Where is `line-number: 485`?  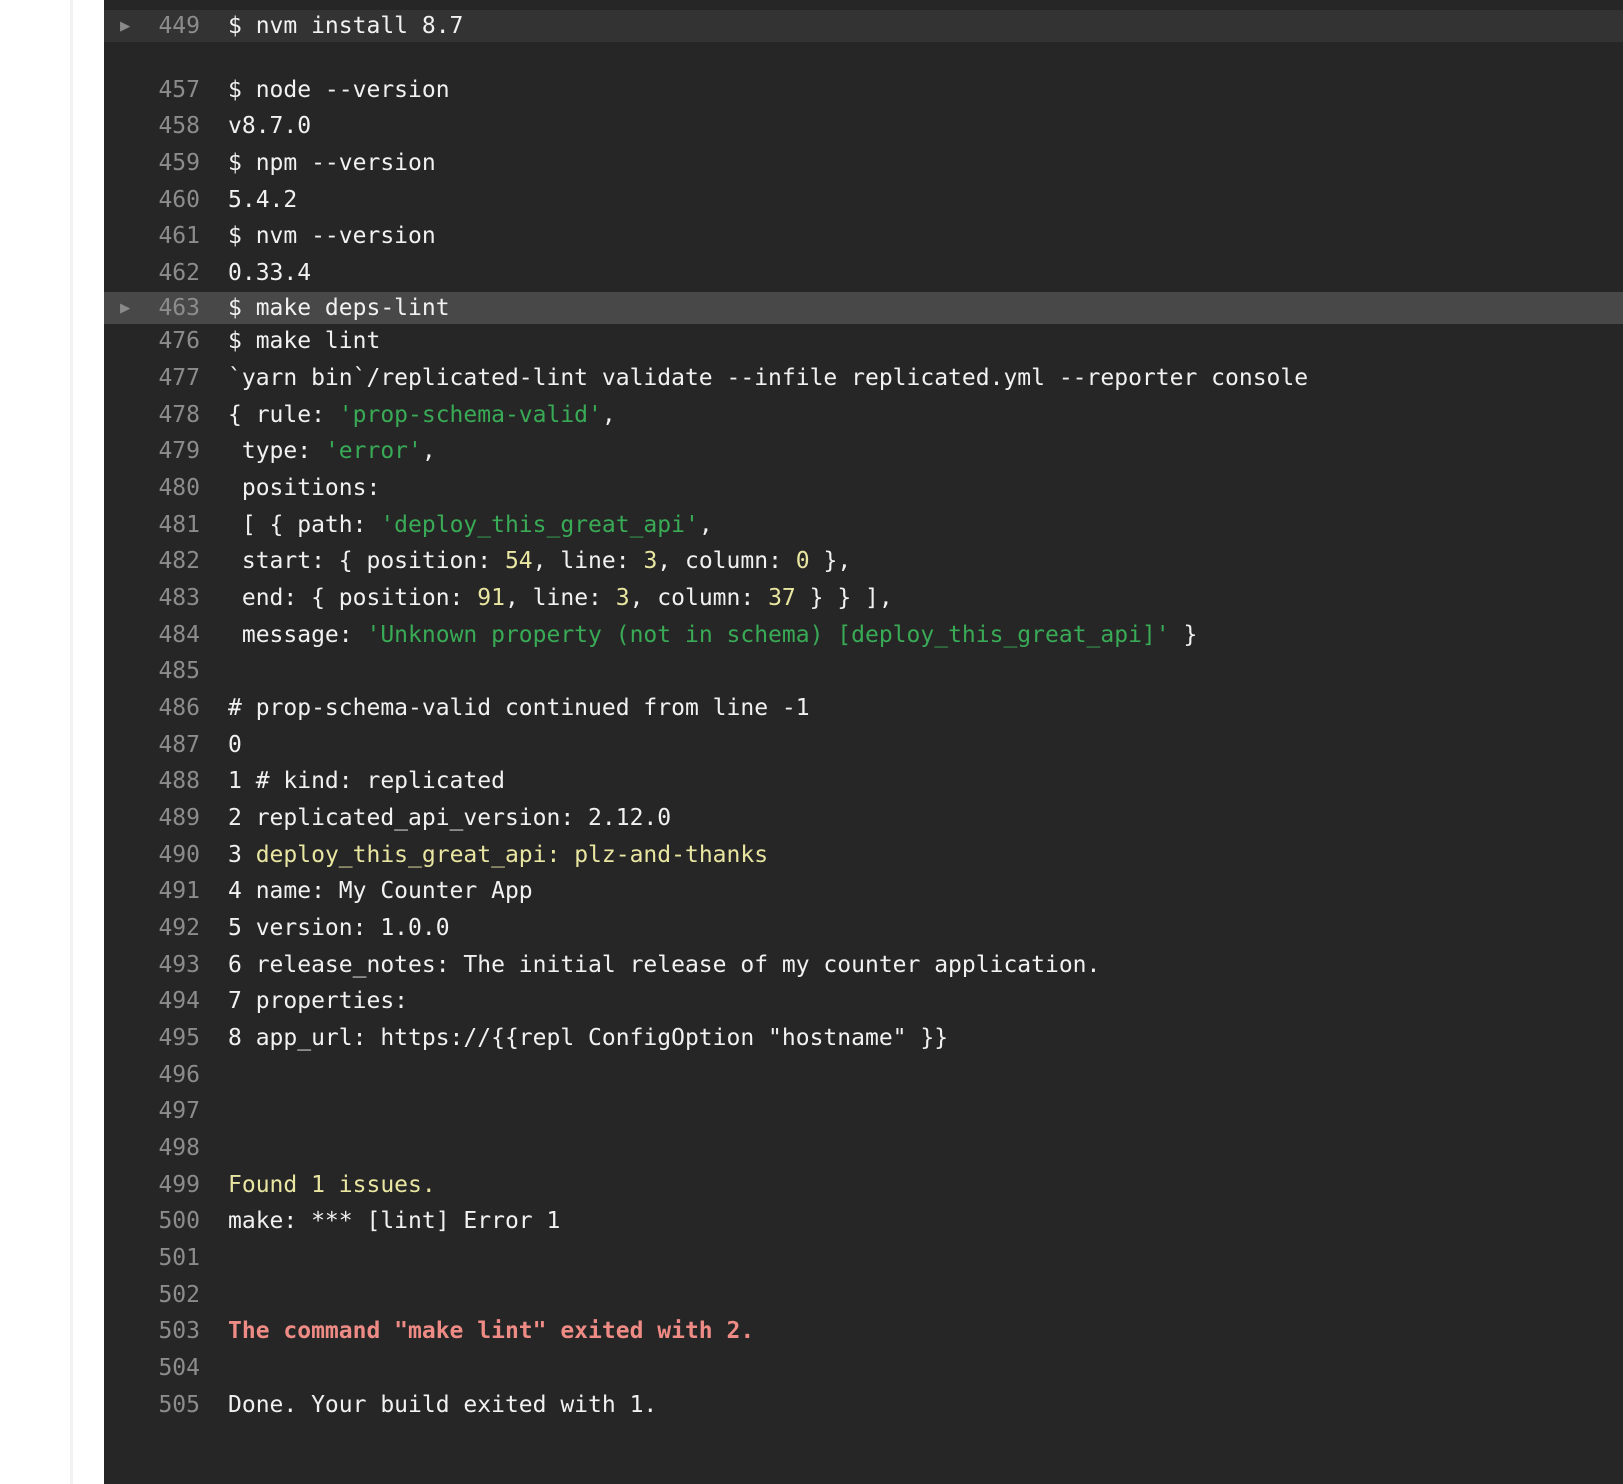
line-number: 485 is located at coordinates (167, 671).